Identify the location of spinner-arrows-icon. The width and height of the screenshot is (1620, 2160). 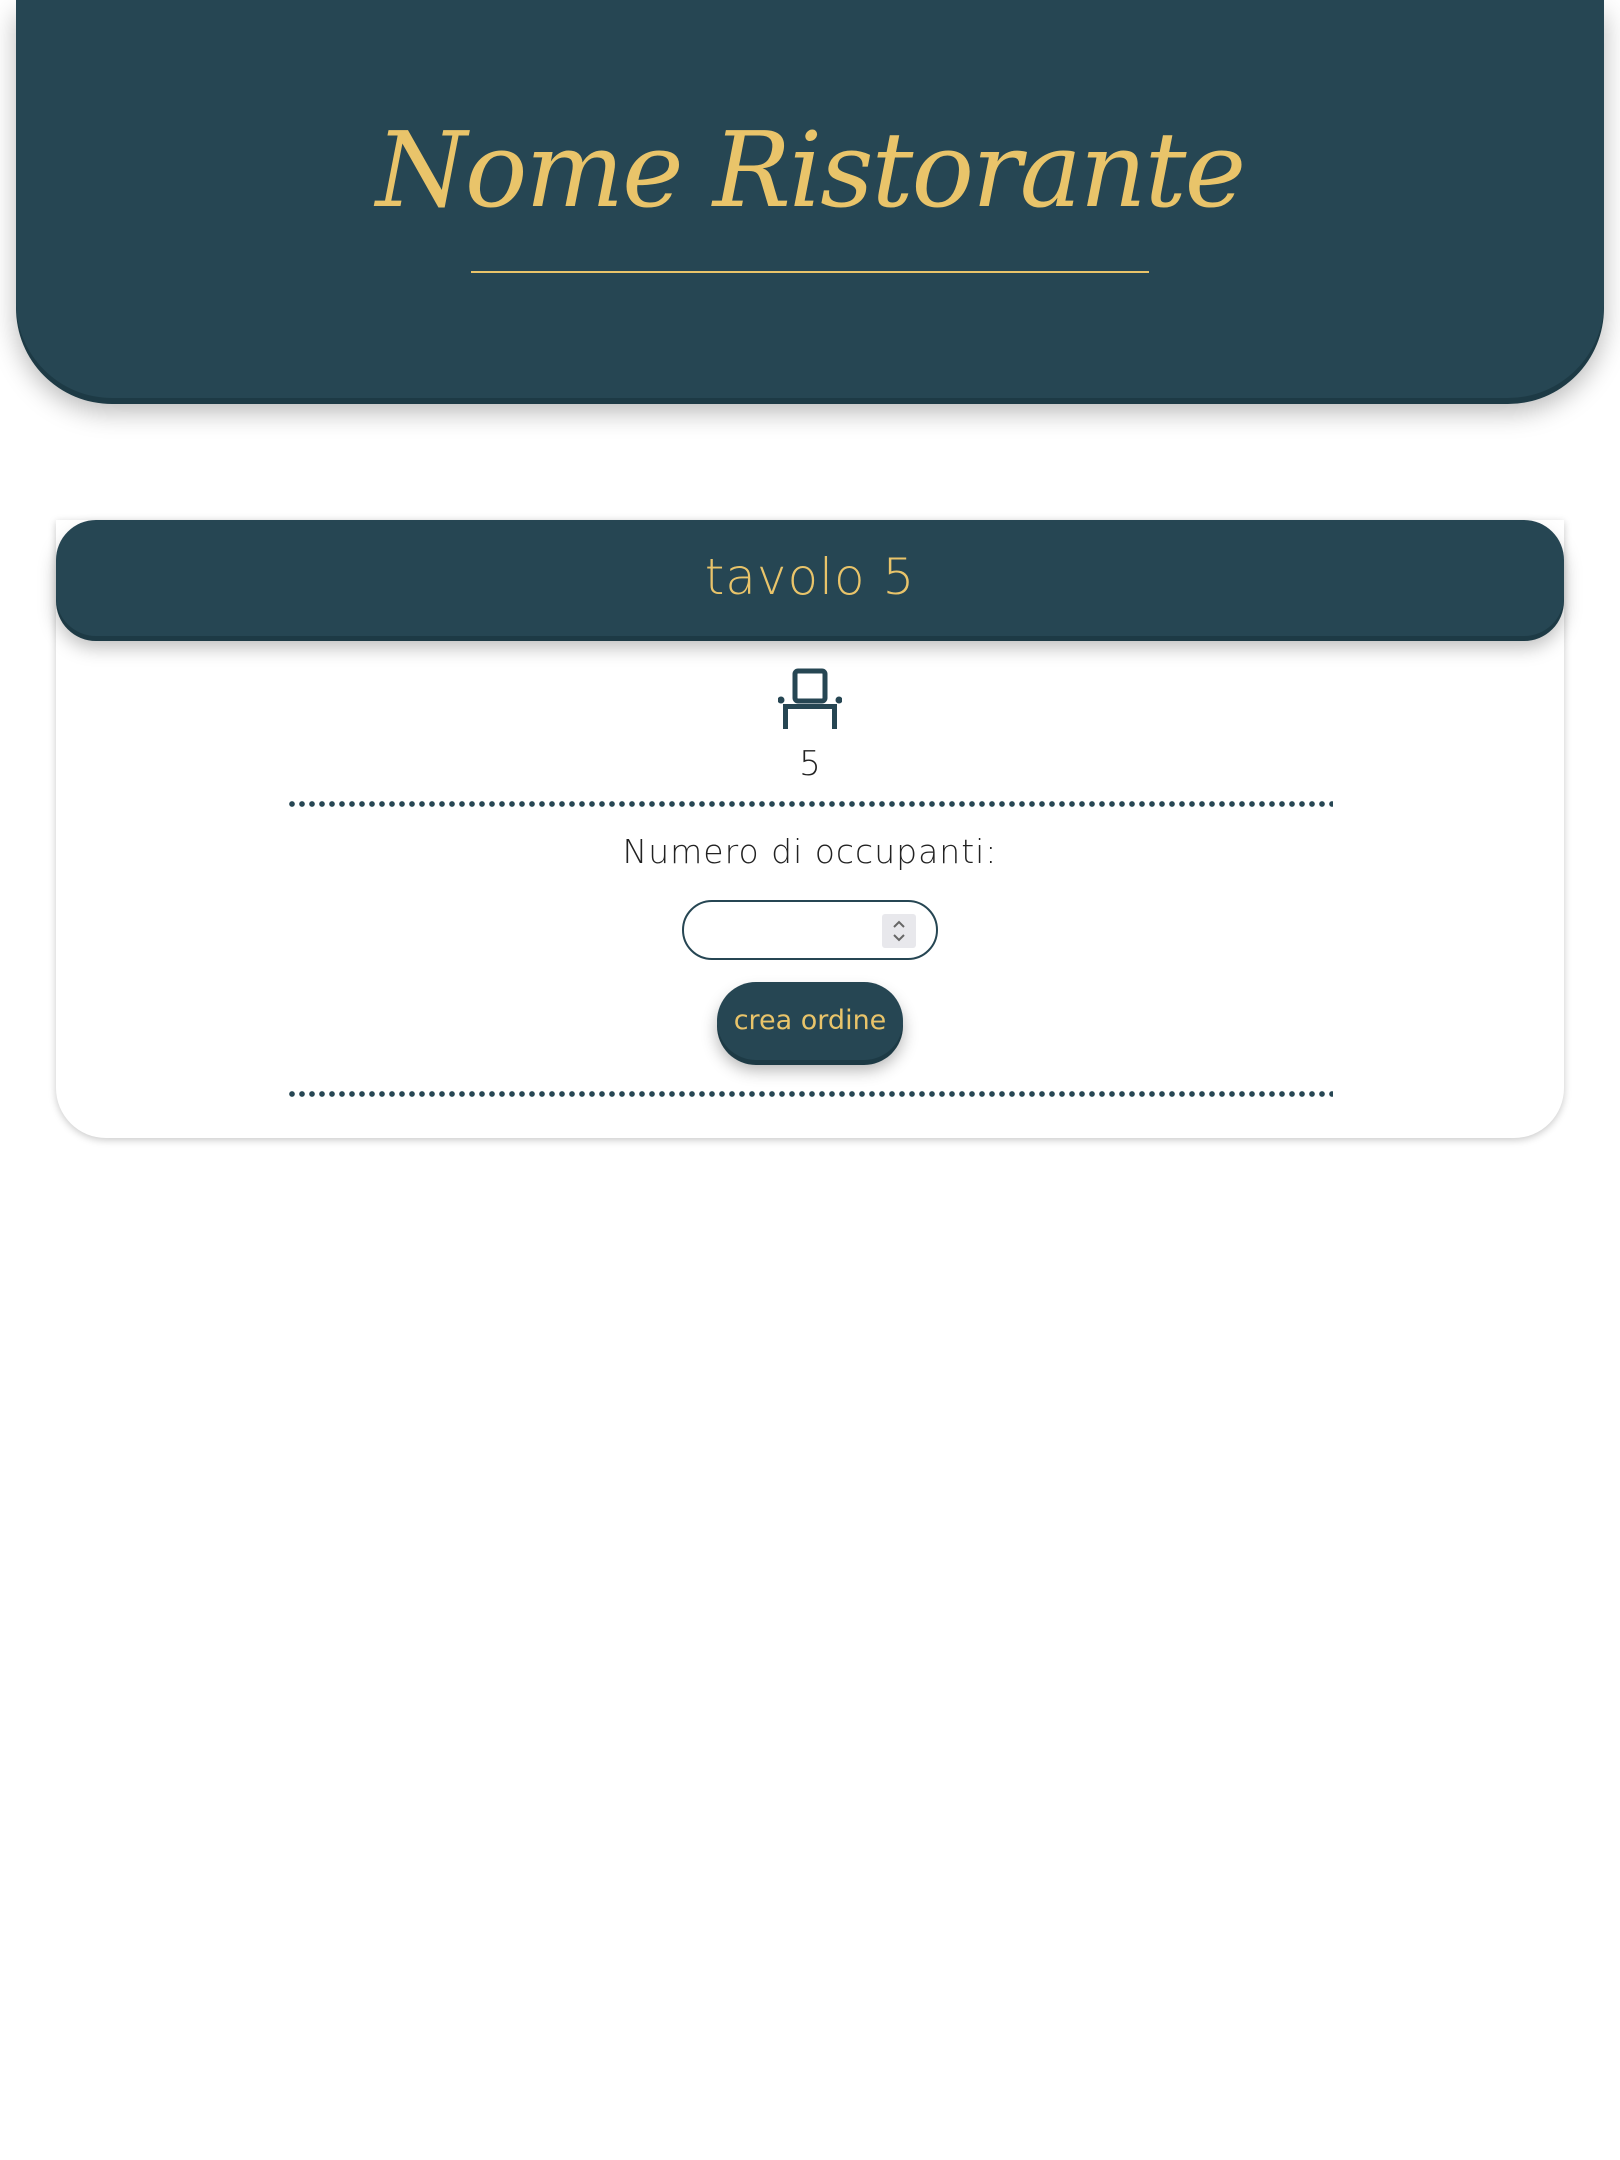
(899, 931).